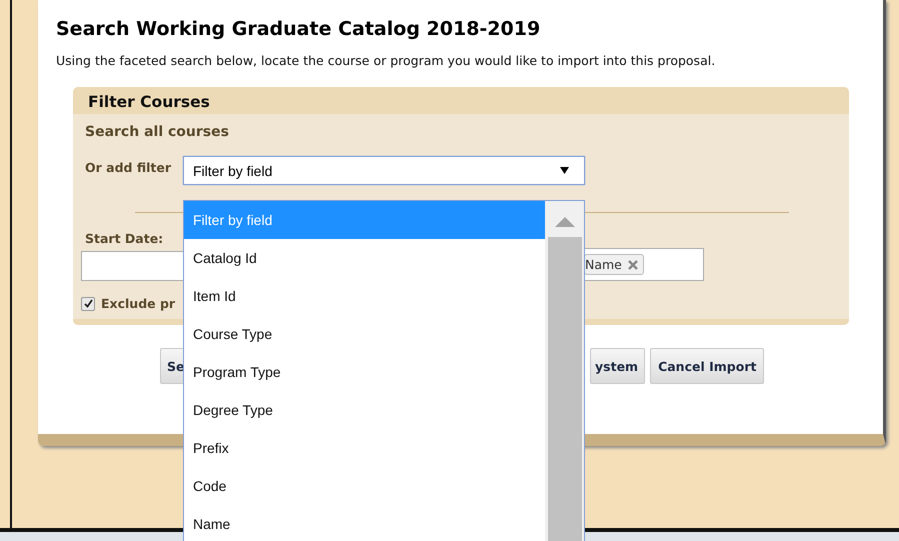  I want to click on dropdown-option: Name, so click(364, 523).